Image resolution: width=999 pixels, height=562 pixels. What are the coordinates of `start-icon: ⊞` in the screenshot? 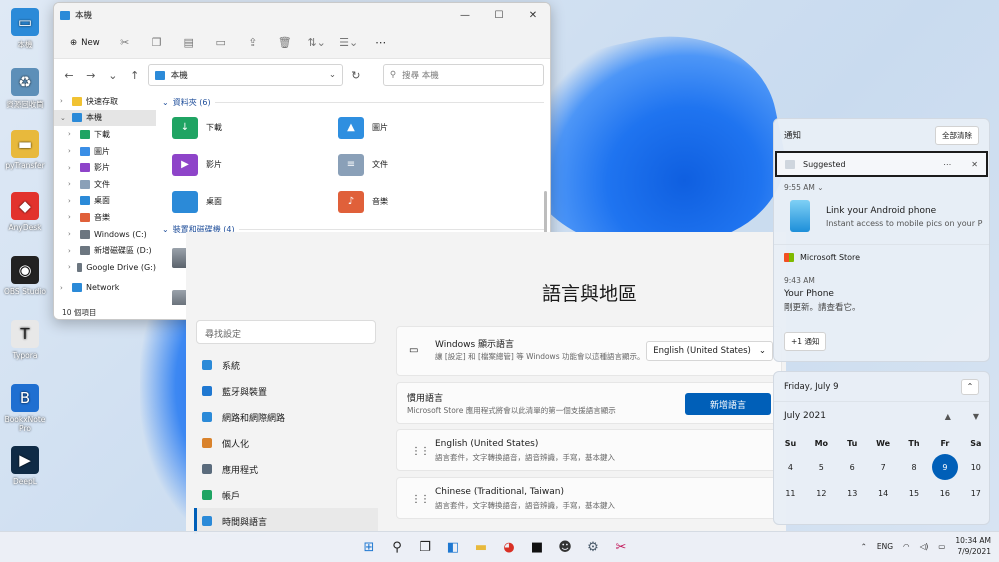 It's located at (369, 547).